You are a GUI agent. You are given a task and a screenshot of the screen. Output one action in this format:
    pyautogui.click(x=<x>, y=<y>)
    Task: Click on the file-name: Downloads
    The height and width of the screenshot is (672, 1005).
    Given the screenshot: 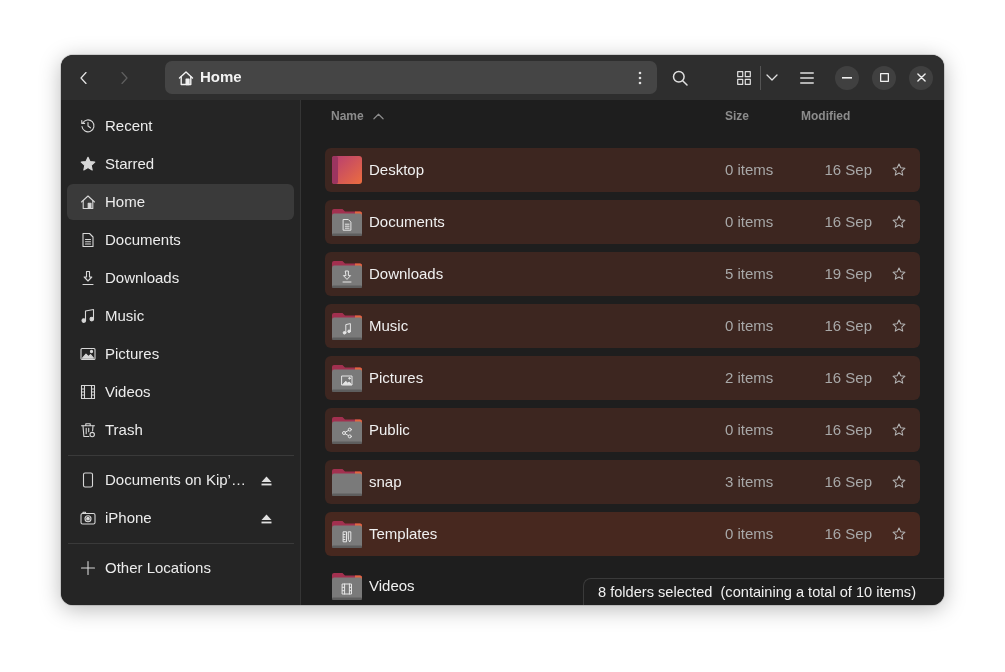 What is the action you would take?
    pyautogui.click(x=406, y=273)
    